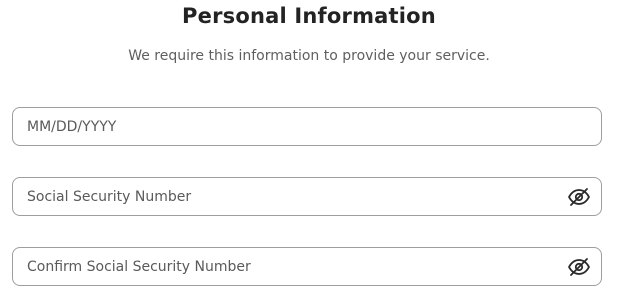  Describe the element at coordinates (309, 16) in the screenshot. I see `page-title: Personal Information` at that location.